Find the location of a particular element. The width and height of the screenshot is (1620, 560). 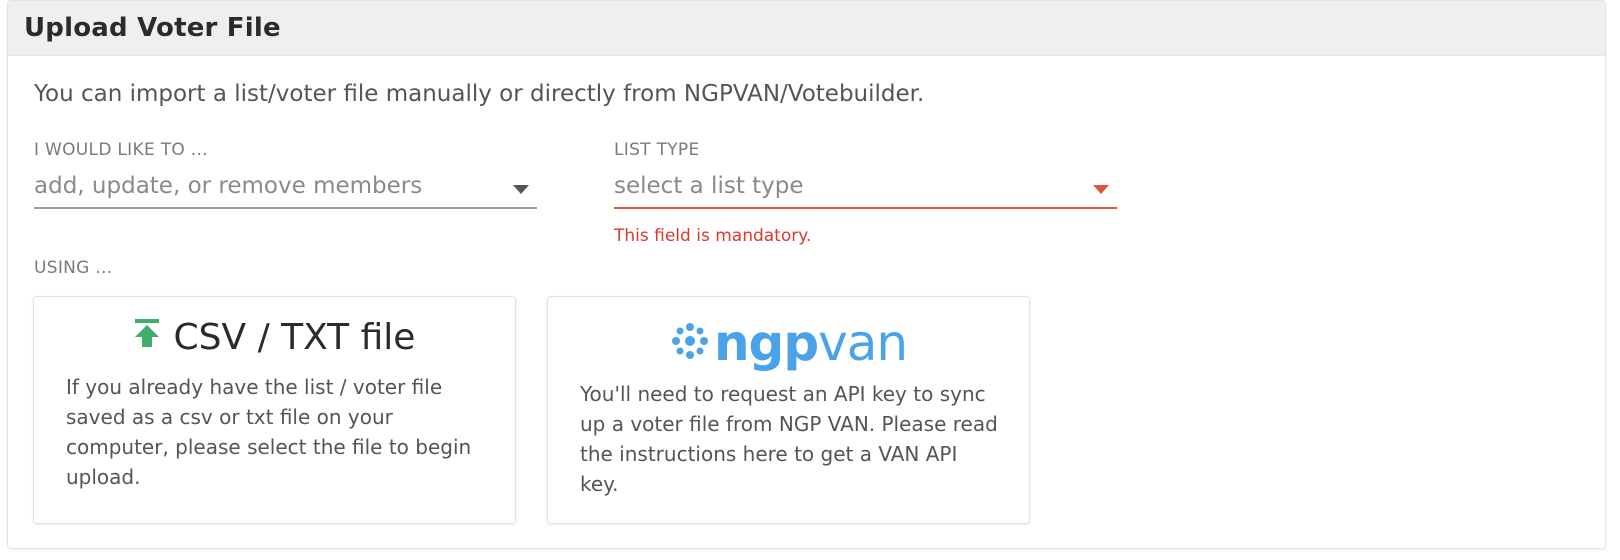

list-type-field-label: LIST TYPE is located at coordinates (657, 150).